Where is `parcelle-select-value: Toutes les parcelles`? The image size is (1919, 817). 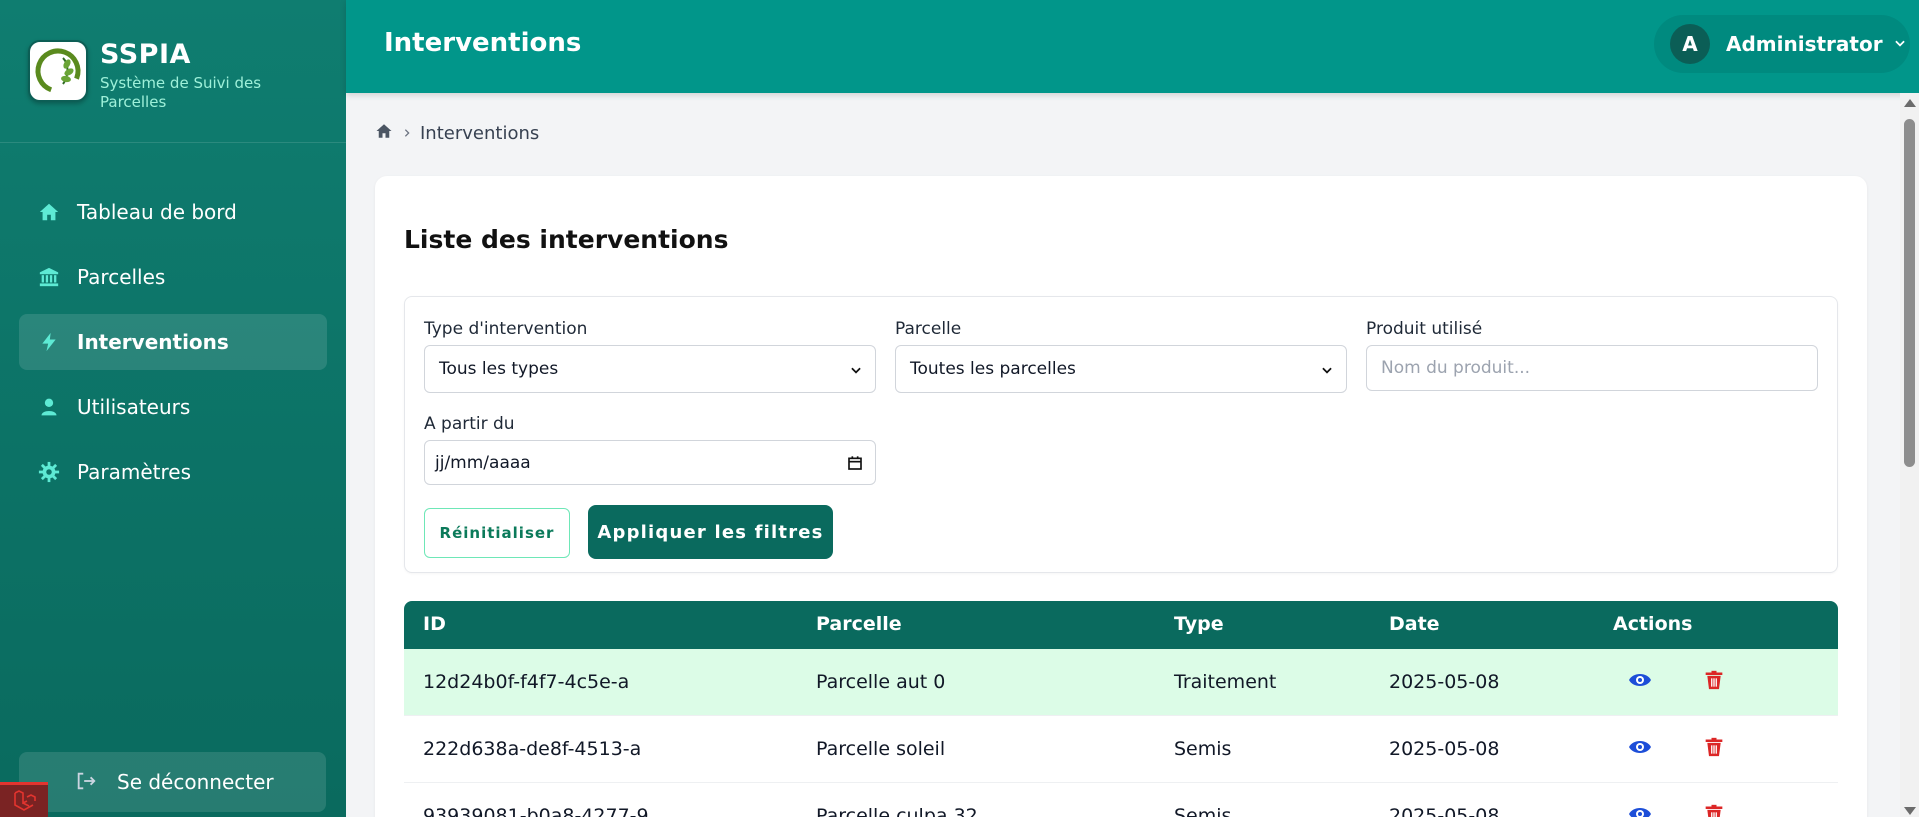
parcelle-select-value: Toutes les parcelles is located at coordinates (993, 369).